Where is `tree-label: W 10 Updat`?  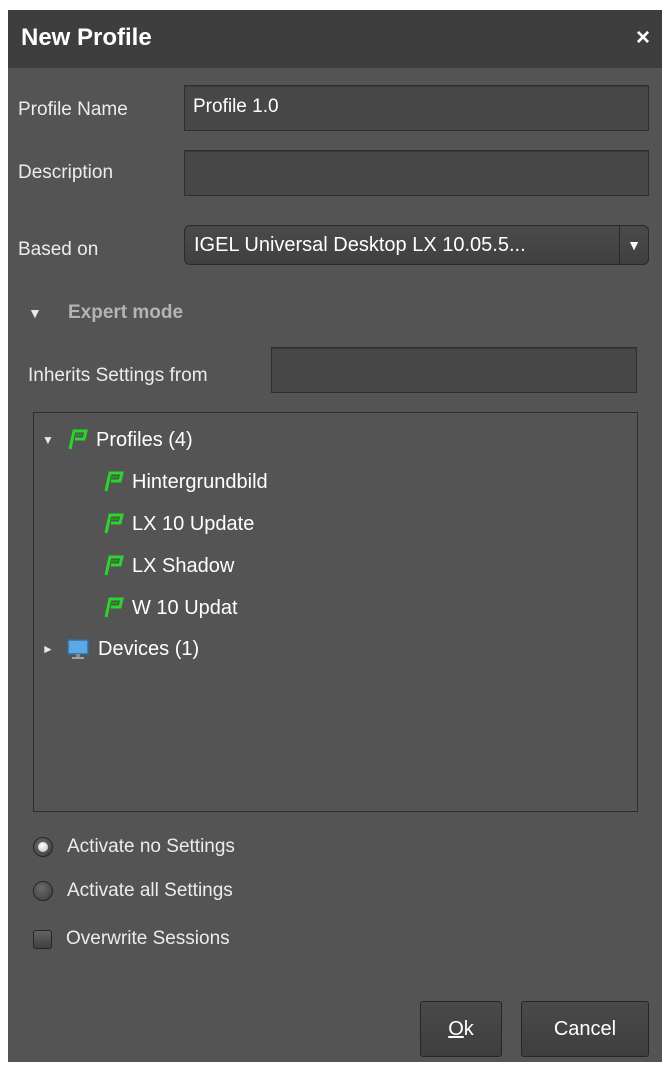
tree-label: W 10 Updat is located at coordinates (185, 607).